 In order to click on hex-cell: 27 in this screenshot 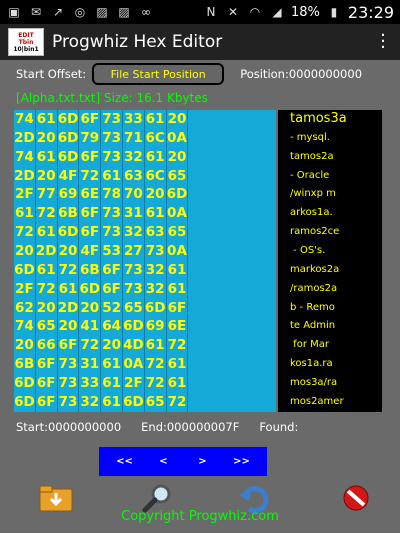, I will do `click(134, 251)`.